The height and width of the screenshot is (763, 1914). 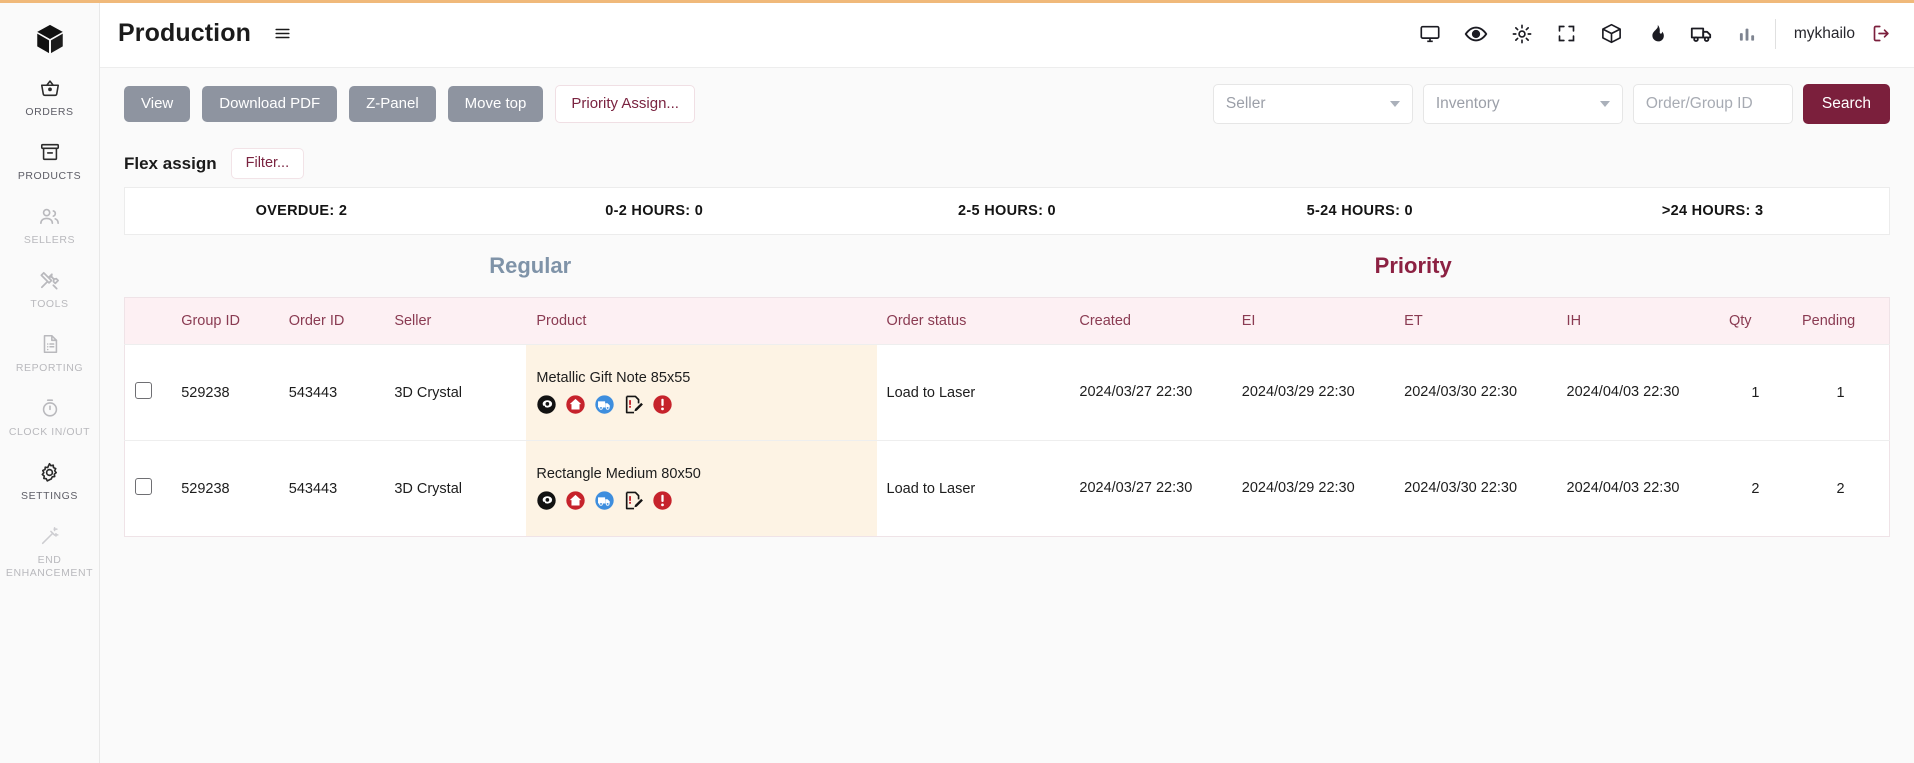 I want to click on sidebar-item-end-enhancement: END ENHANCEMENT, so click(x=49, y=550).